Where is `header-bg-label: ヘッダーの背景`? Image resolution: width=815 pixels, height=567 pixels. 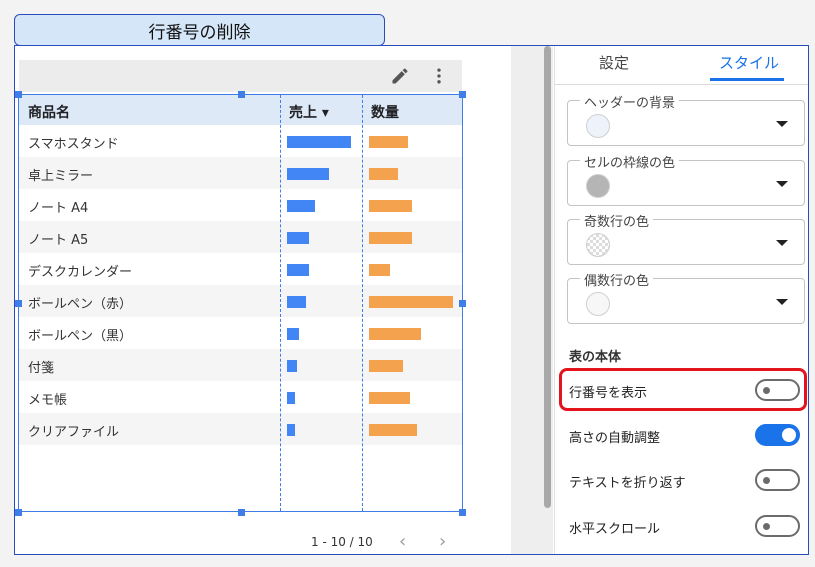 header-bg-label: ヘッダーの背景 is located at coordinates (630, 101).